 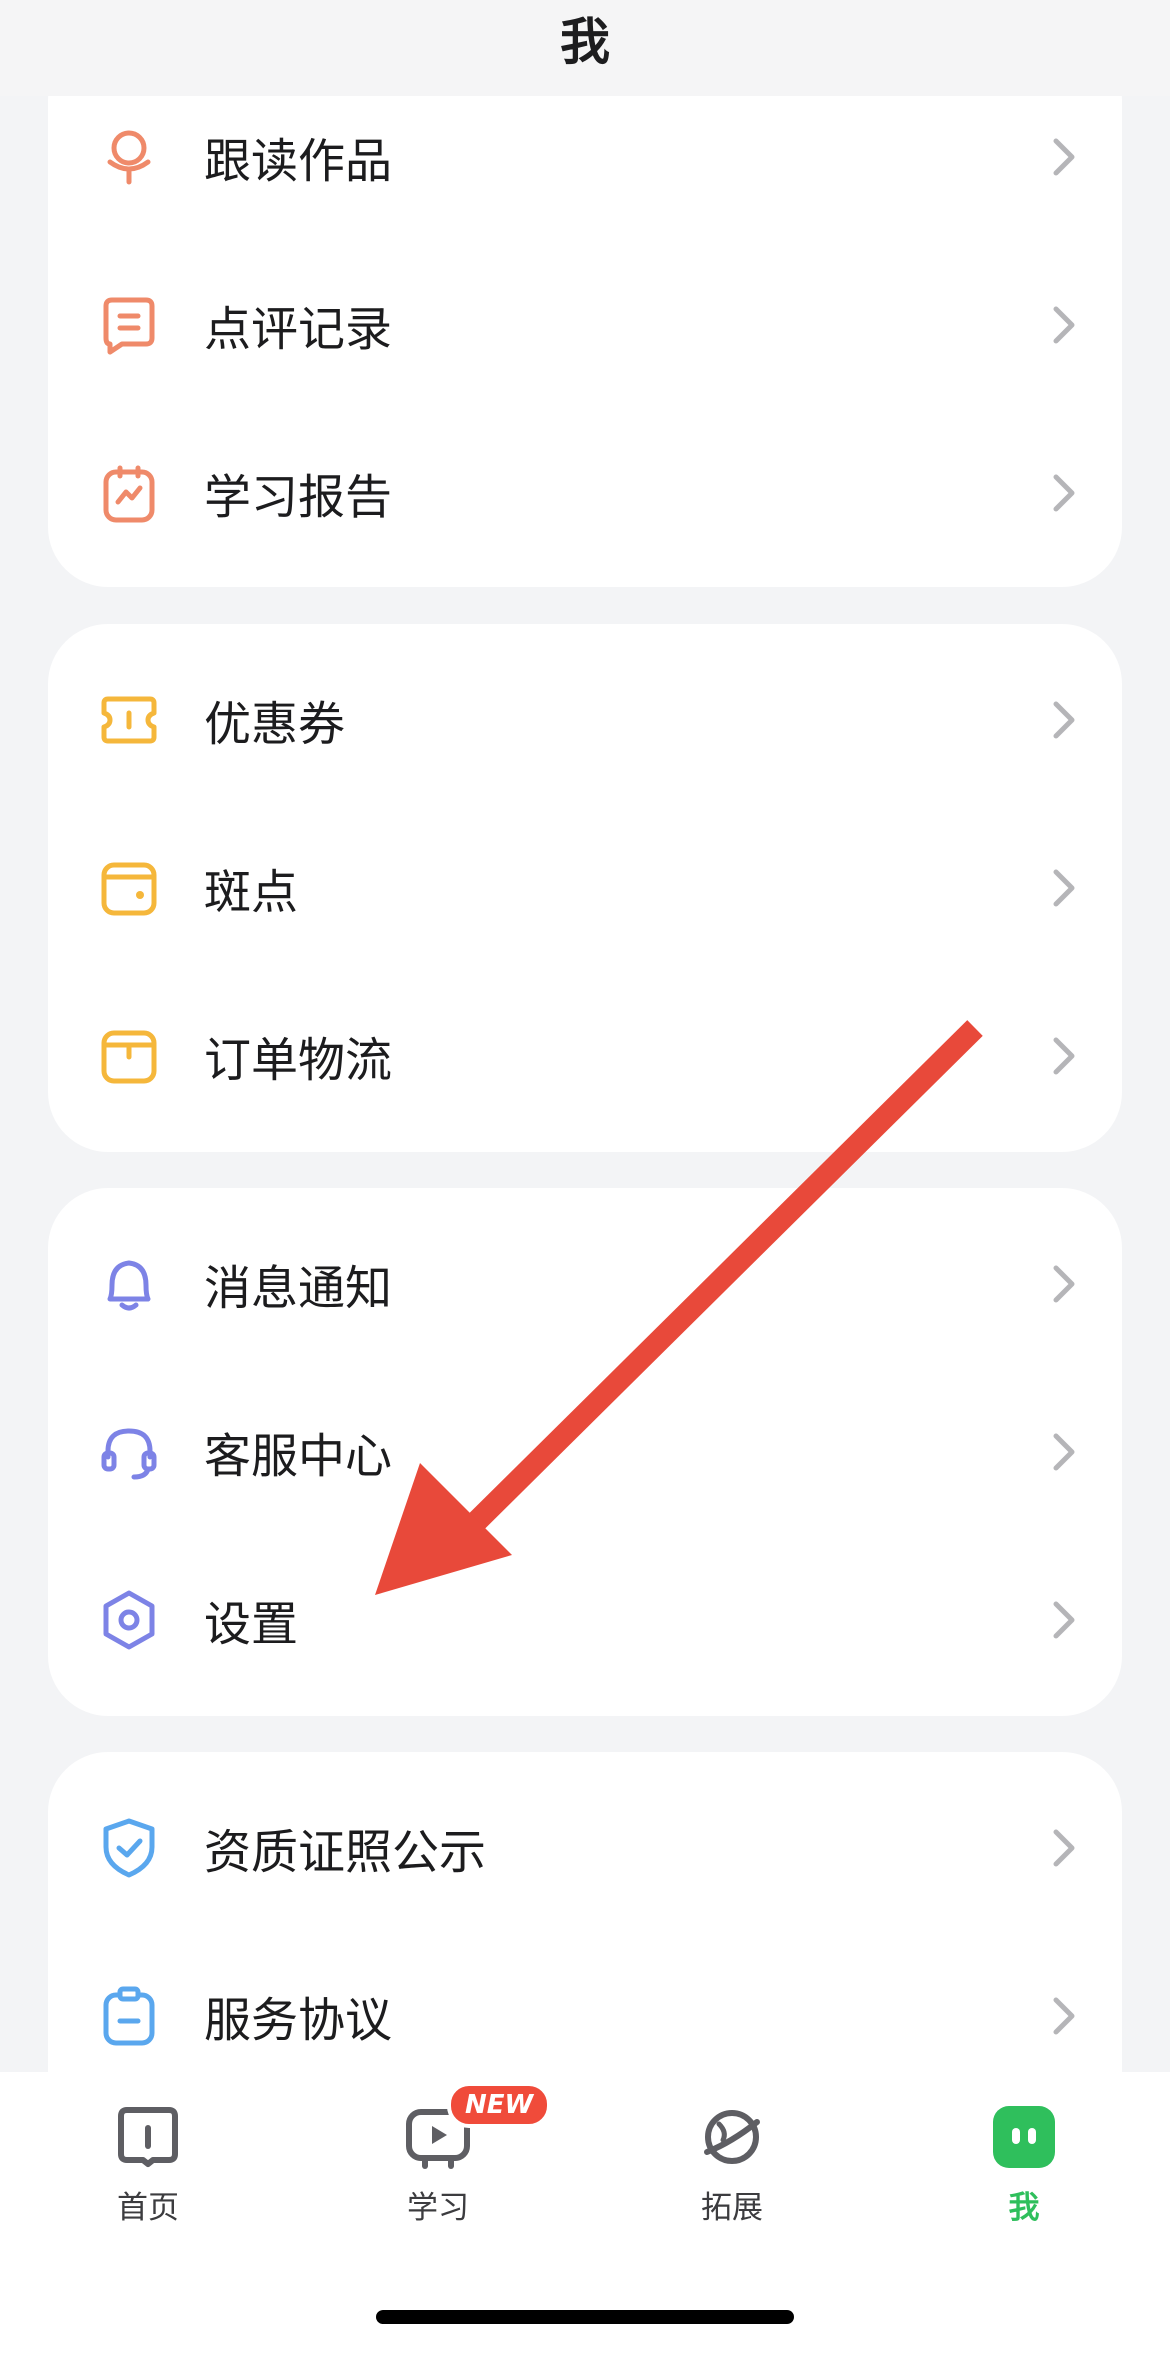 I want to click on menu-item-spots: 斑点, so click(x=585, y=888).